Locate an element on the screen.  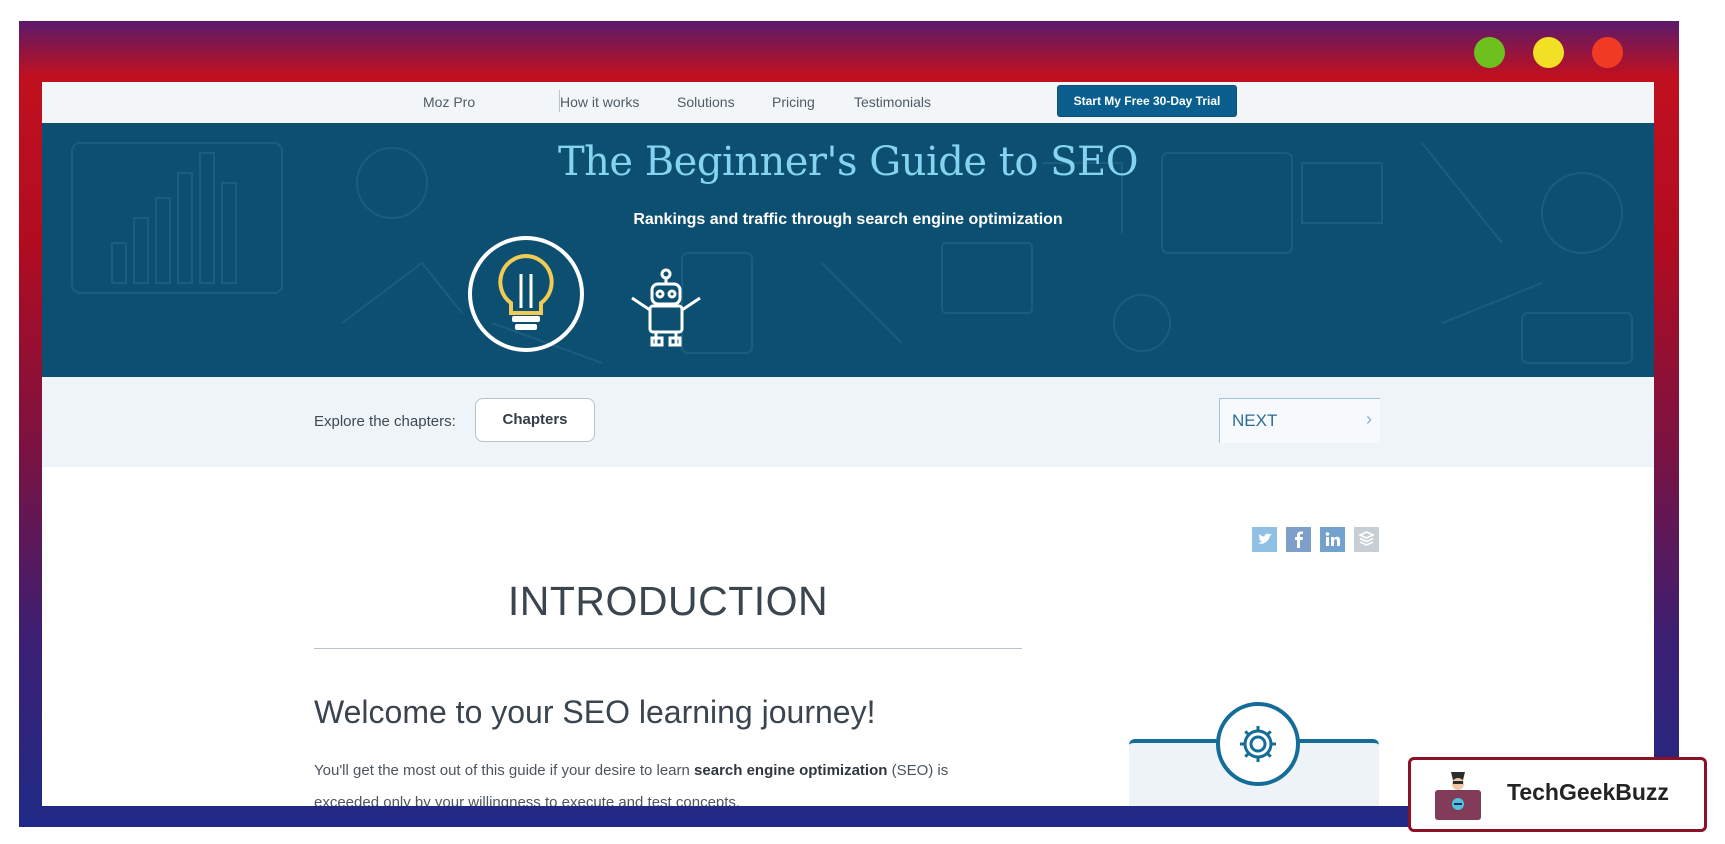
linkedin-icon is located at coordinates (1332, 539).